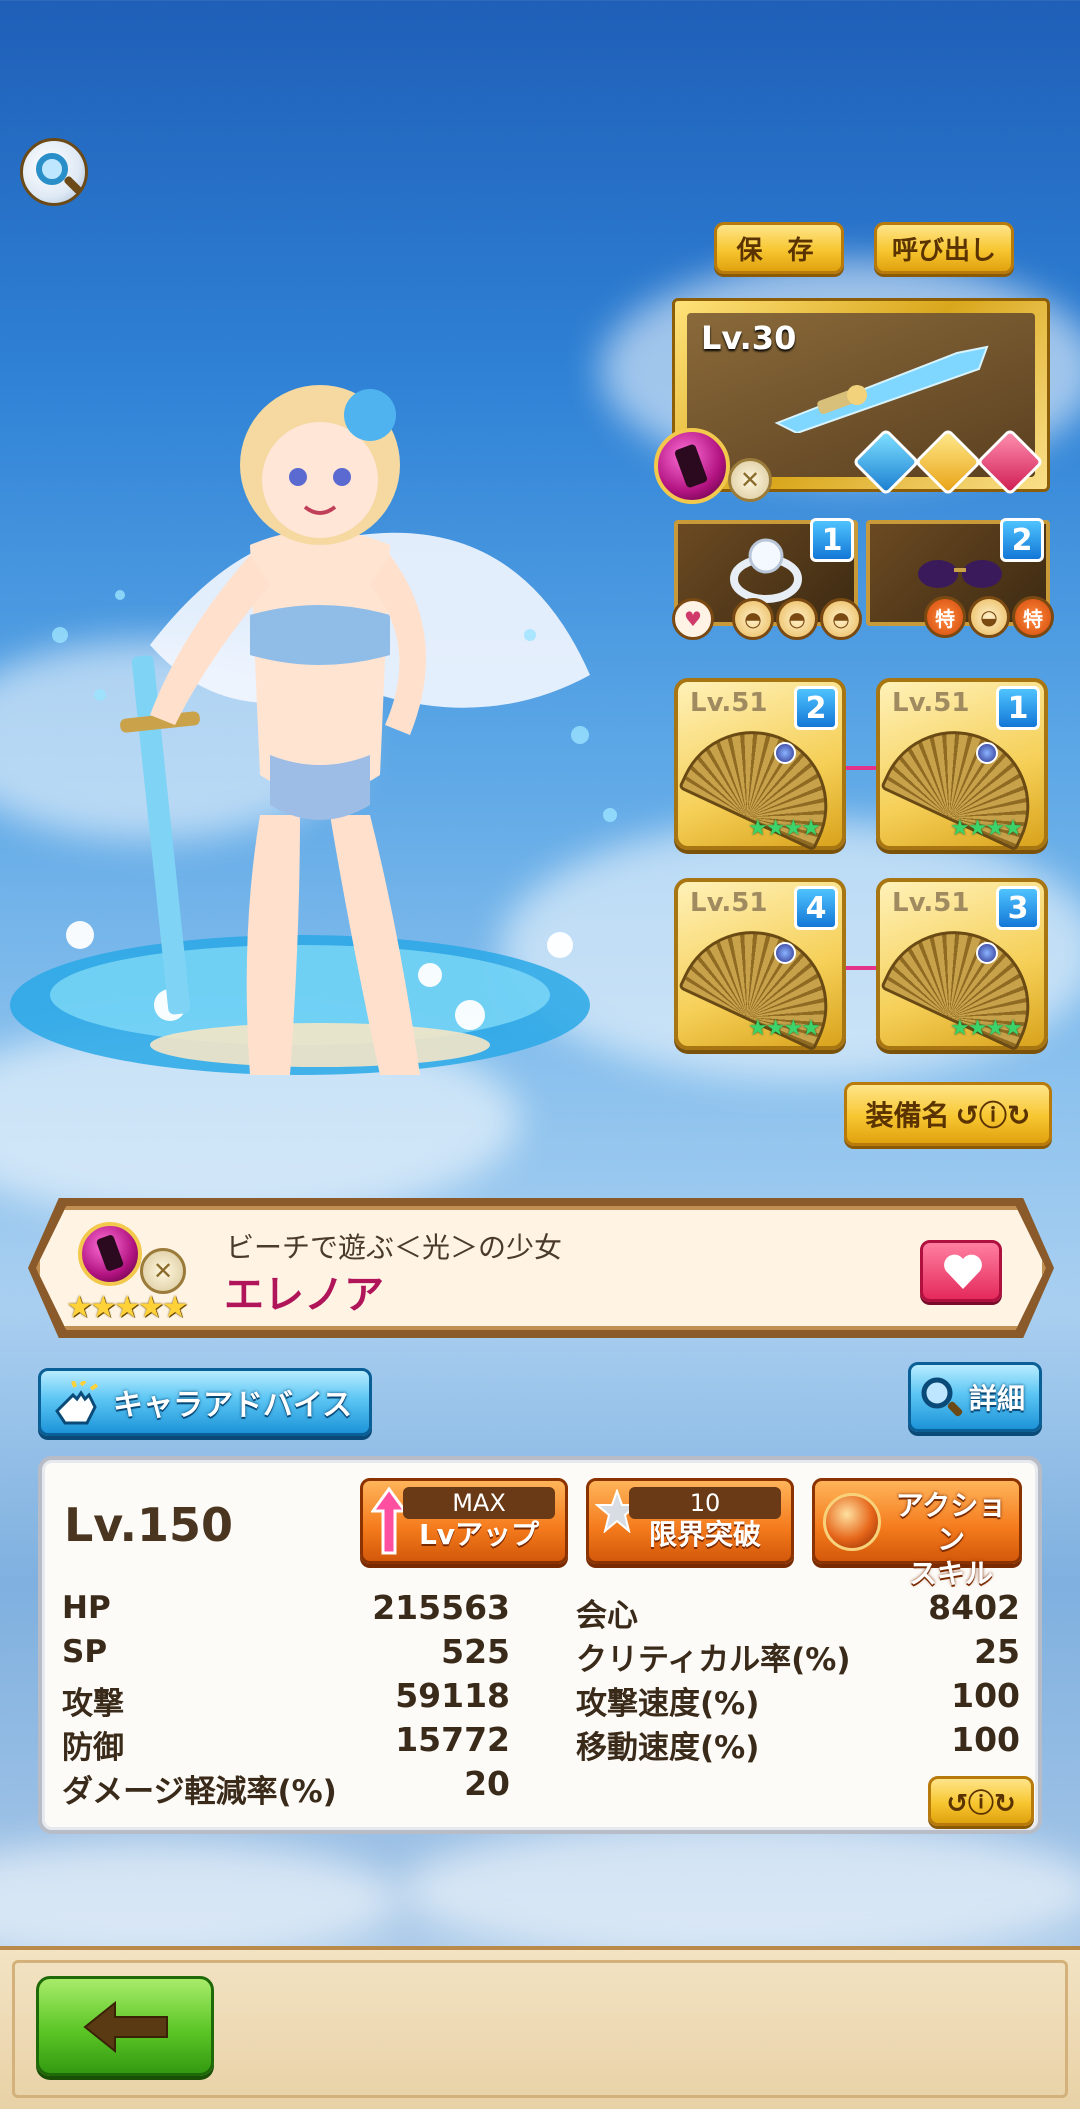  I want to click on muscle-icon: ◒, so click(989, 617).